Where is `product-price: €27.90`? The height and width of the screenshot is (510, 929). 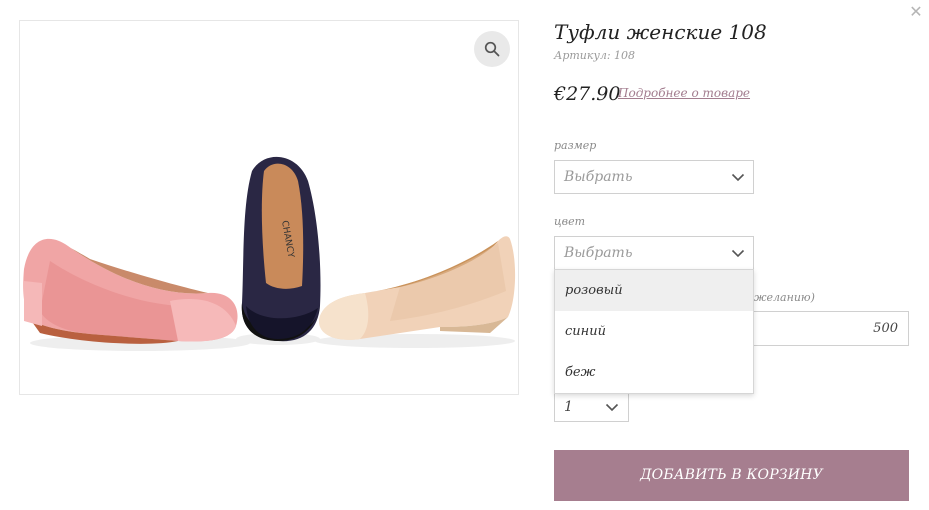 product-price: €27.90 is located at coordinates (587, 94).